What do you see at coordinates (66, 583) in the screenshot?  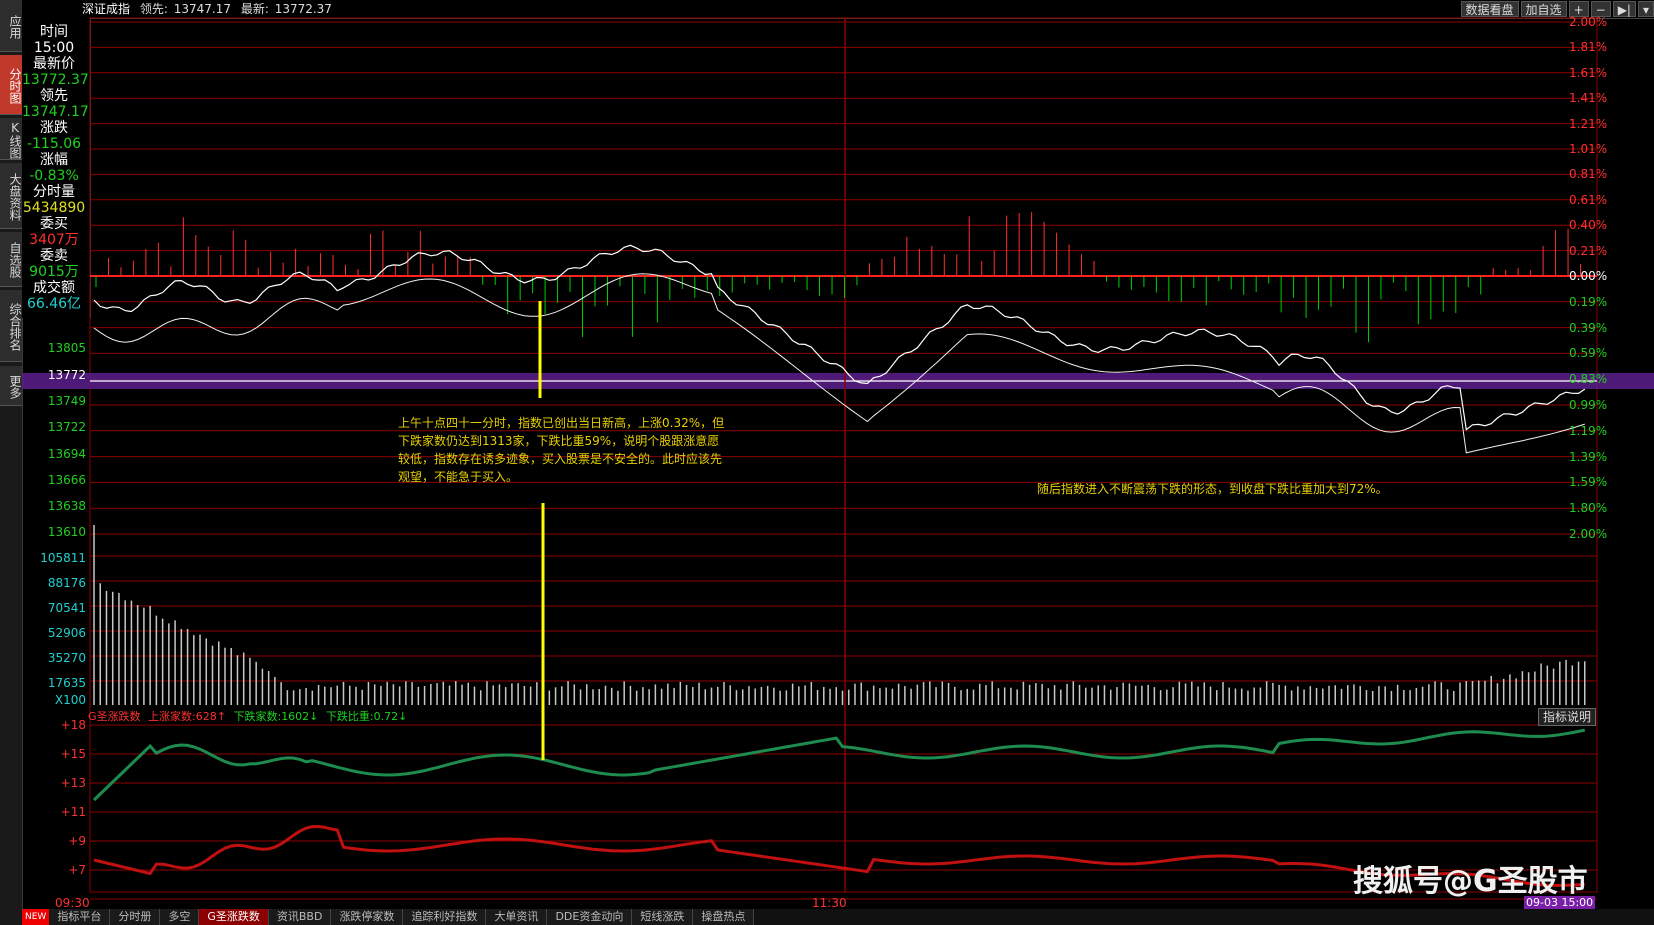 I see `volume-axis-label-1: 88176` at bounding box center [66, 583].